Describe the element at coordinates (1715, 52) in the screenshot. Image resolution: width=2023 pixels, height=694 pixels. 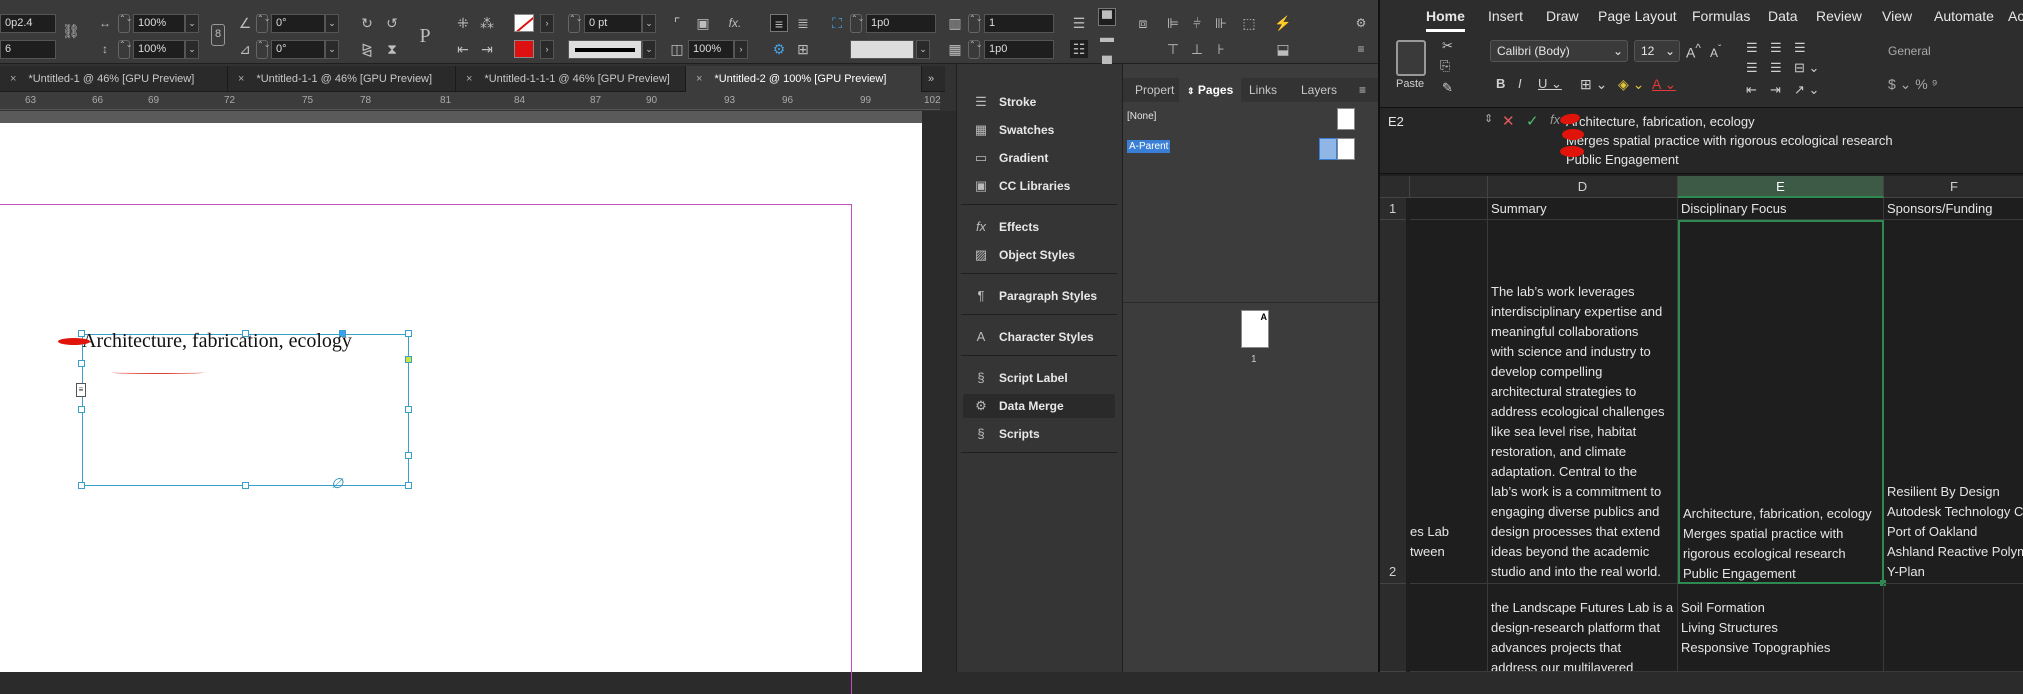
I see `decrease-font-icon: Aˇ` at that location.